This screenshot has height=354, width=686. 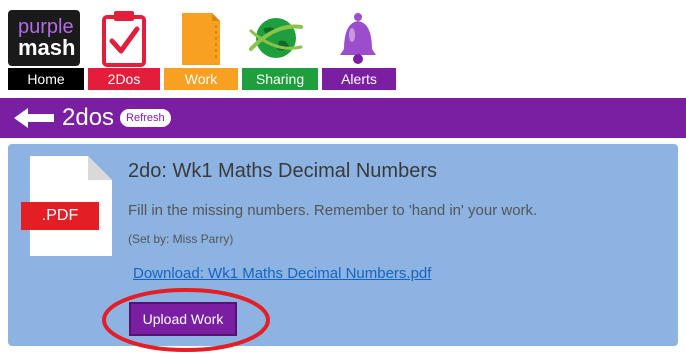 I want to click on file-type-label: .PDF, so click(x=60, y=216).